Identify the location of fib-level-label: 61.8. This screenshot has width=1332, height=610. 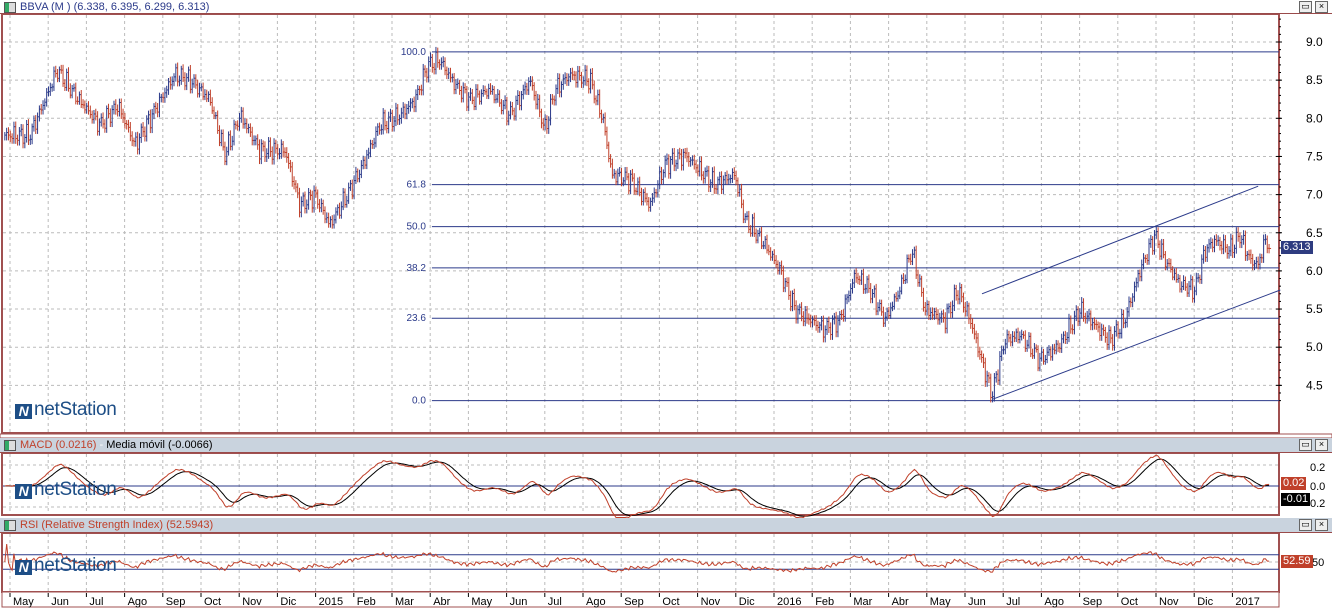
(416, 185).